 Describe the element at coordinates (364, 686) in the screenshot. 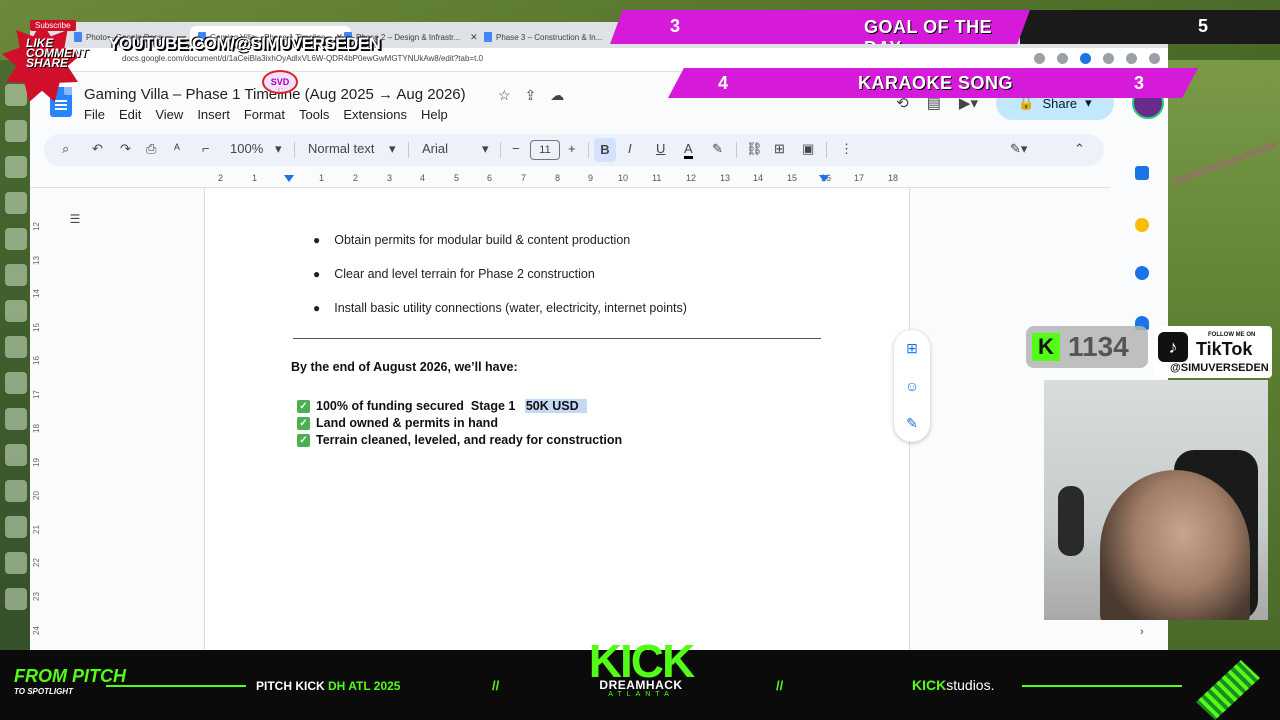

I see `pitch-kick-event: DH ATL 2025` at that location.